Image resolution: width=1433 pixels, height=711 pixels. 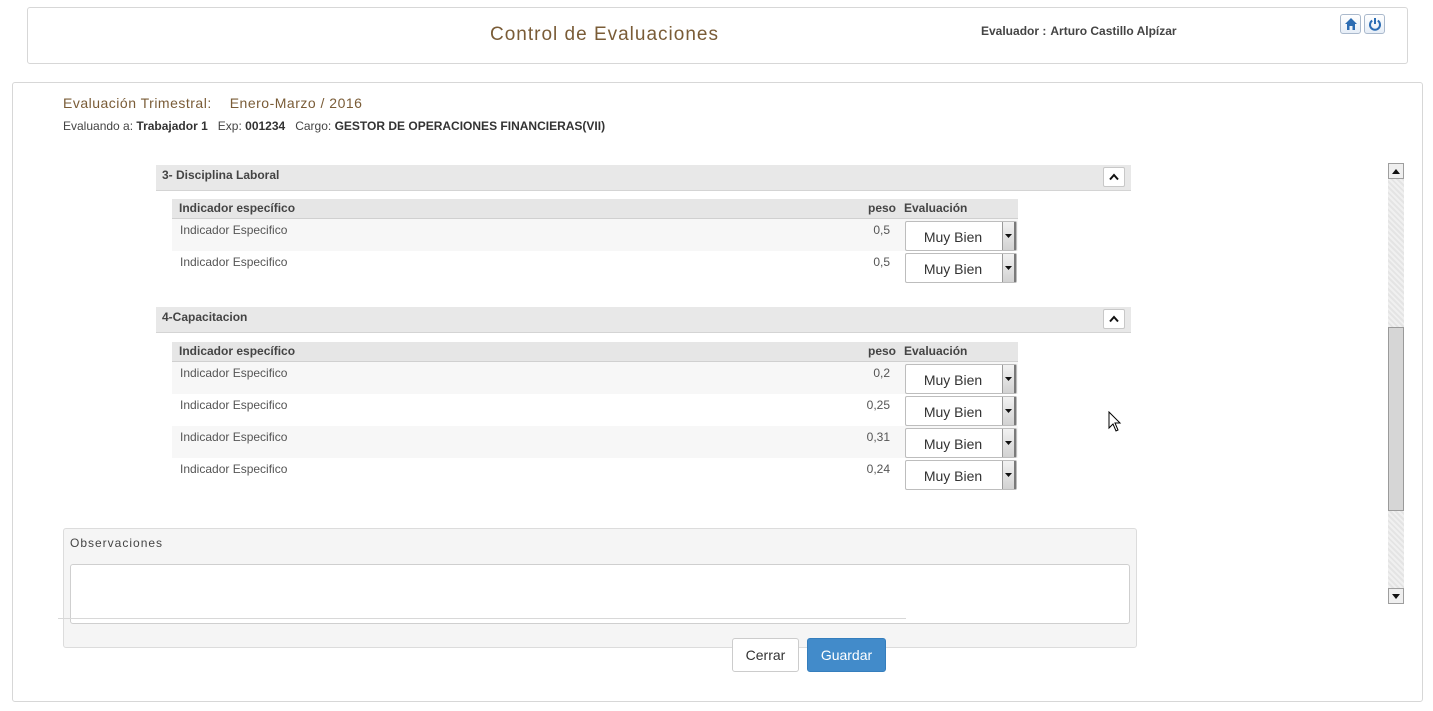 I want to click on observations-textarea, so click(x=600, y=594).